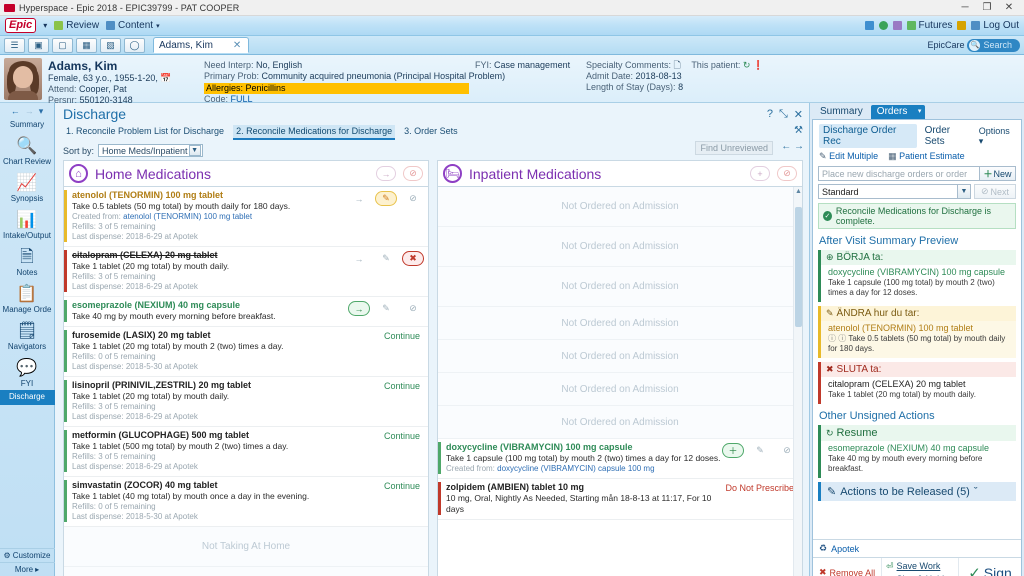 The width and height of the screenshot is (1024, 576). Describe the element at coordinates (210, 255) in the screenshot. I see `medication-name: citalopram (CELEXA) 20 mg tablet` at that location.